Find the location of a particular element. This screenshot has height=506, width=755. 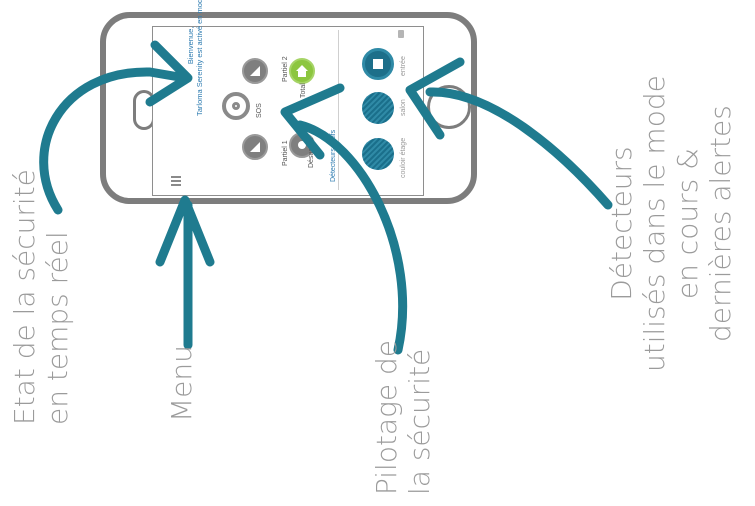

label-detecteurs-line-3: en cours & is located at coordinates (688, 224).